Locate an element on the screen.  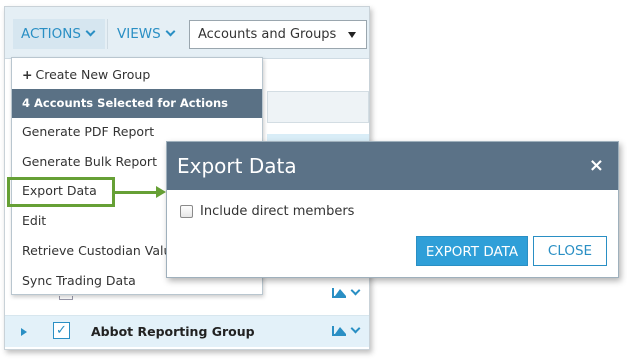
row-label: Abbot Reporting Group is located at coordinates (173, 331).